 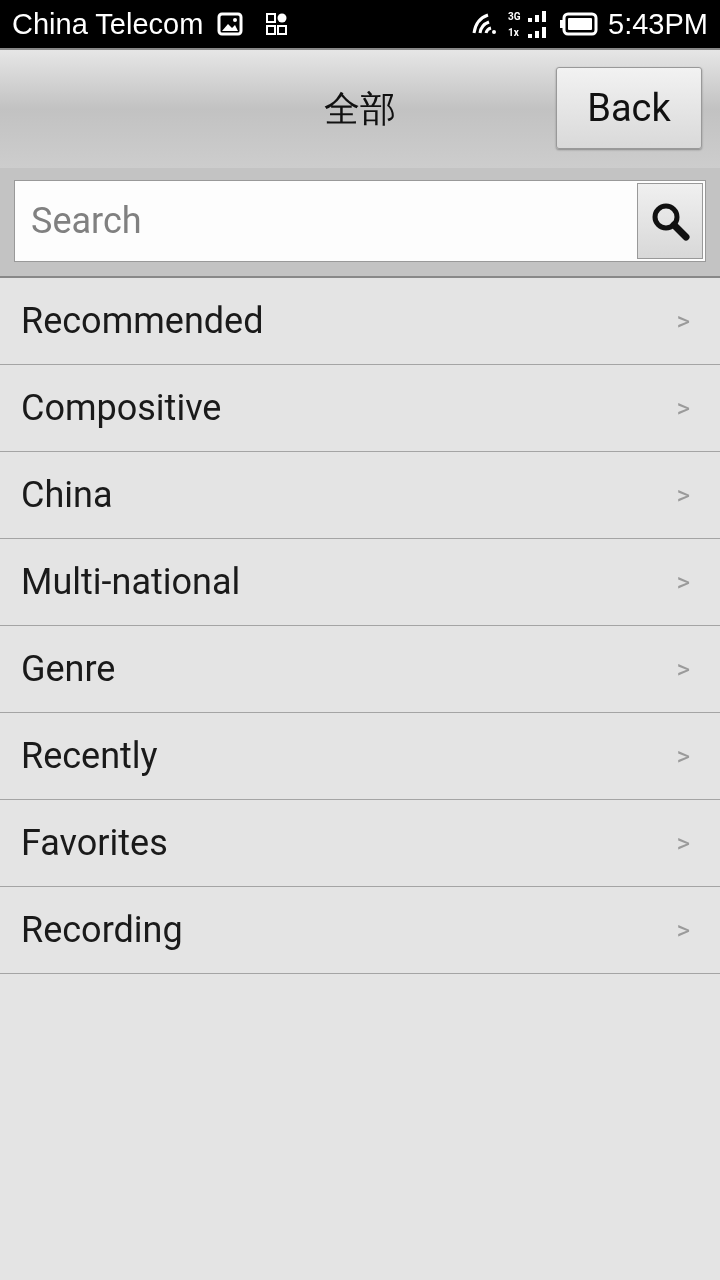 I want to click on category-label: Recommended, so click(x=143, y=321).